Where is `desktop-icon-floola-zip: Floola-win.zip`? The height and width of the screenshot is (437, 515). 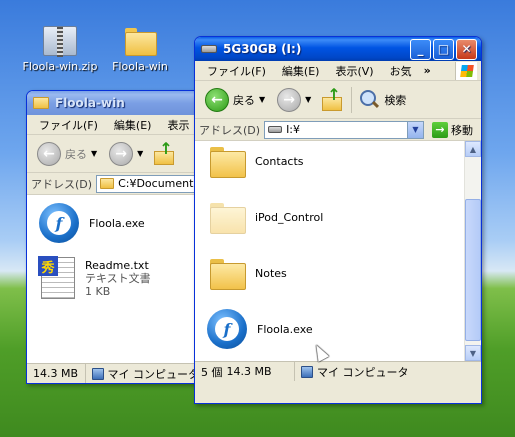
desktop-icon-floola-zip: Floola-win.zip is located at coordinates (60, 49).